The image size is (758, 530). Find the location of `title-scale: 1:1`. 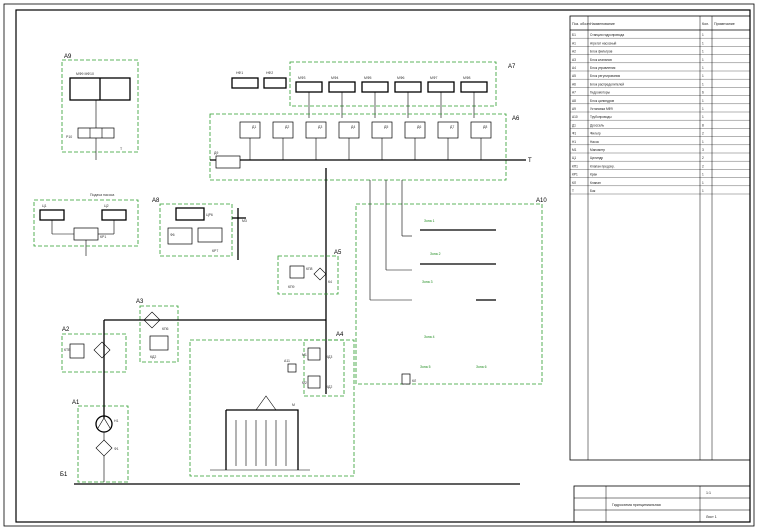

title-scale: 1:1 is located at coordinates (708, 493).